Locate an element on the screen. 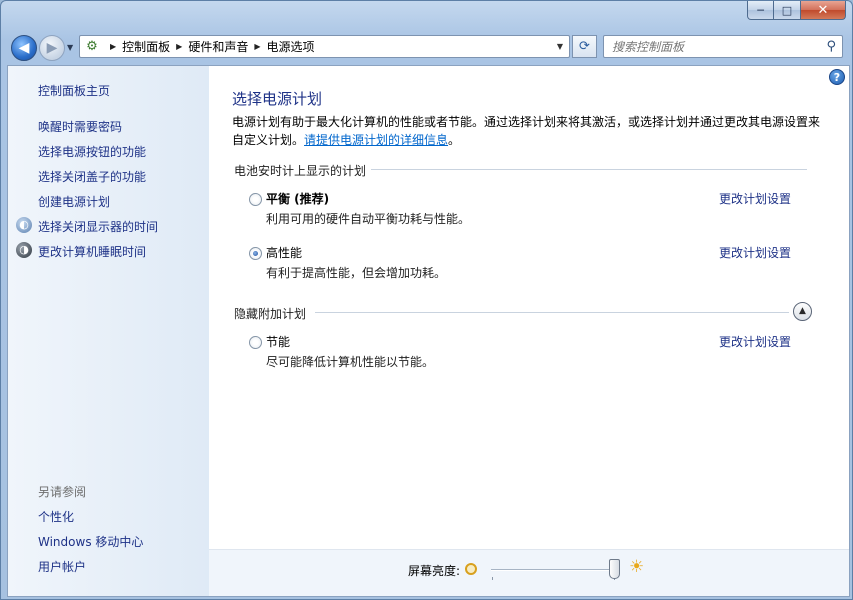 This screenshot has width=853, height=600. refresh-button: ⟳ is located at coordinates (584, 46).